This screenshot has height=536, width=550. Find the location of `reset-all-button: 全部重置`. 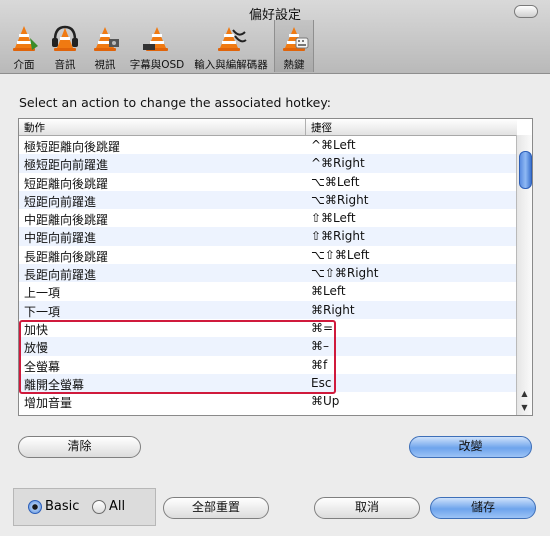

reset-all-button: 全部重置 is located at coordinates (216, 508).